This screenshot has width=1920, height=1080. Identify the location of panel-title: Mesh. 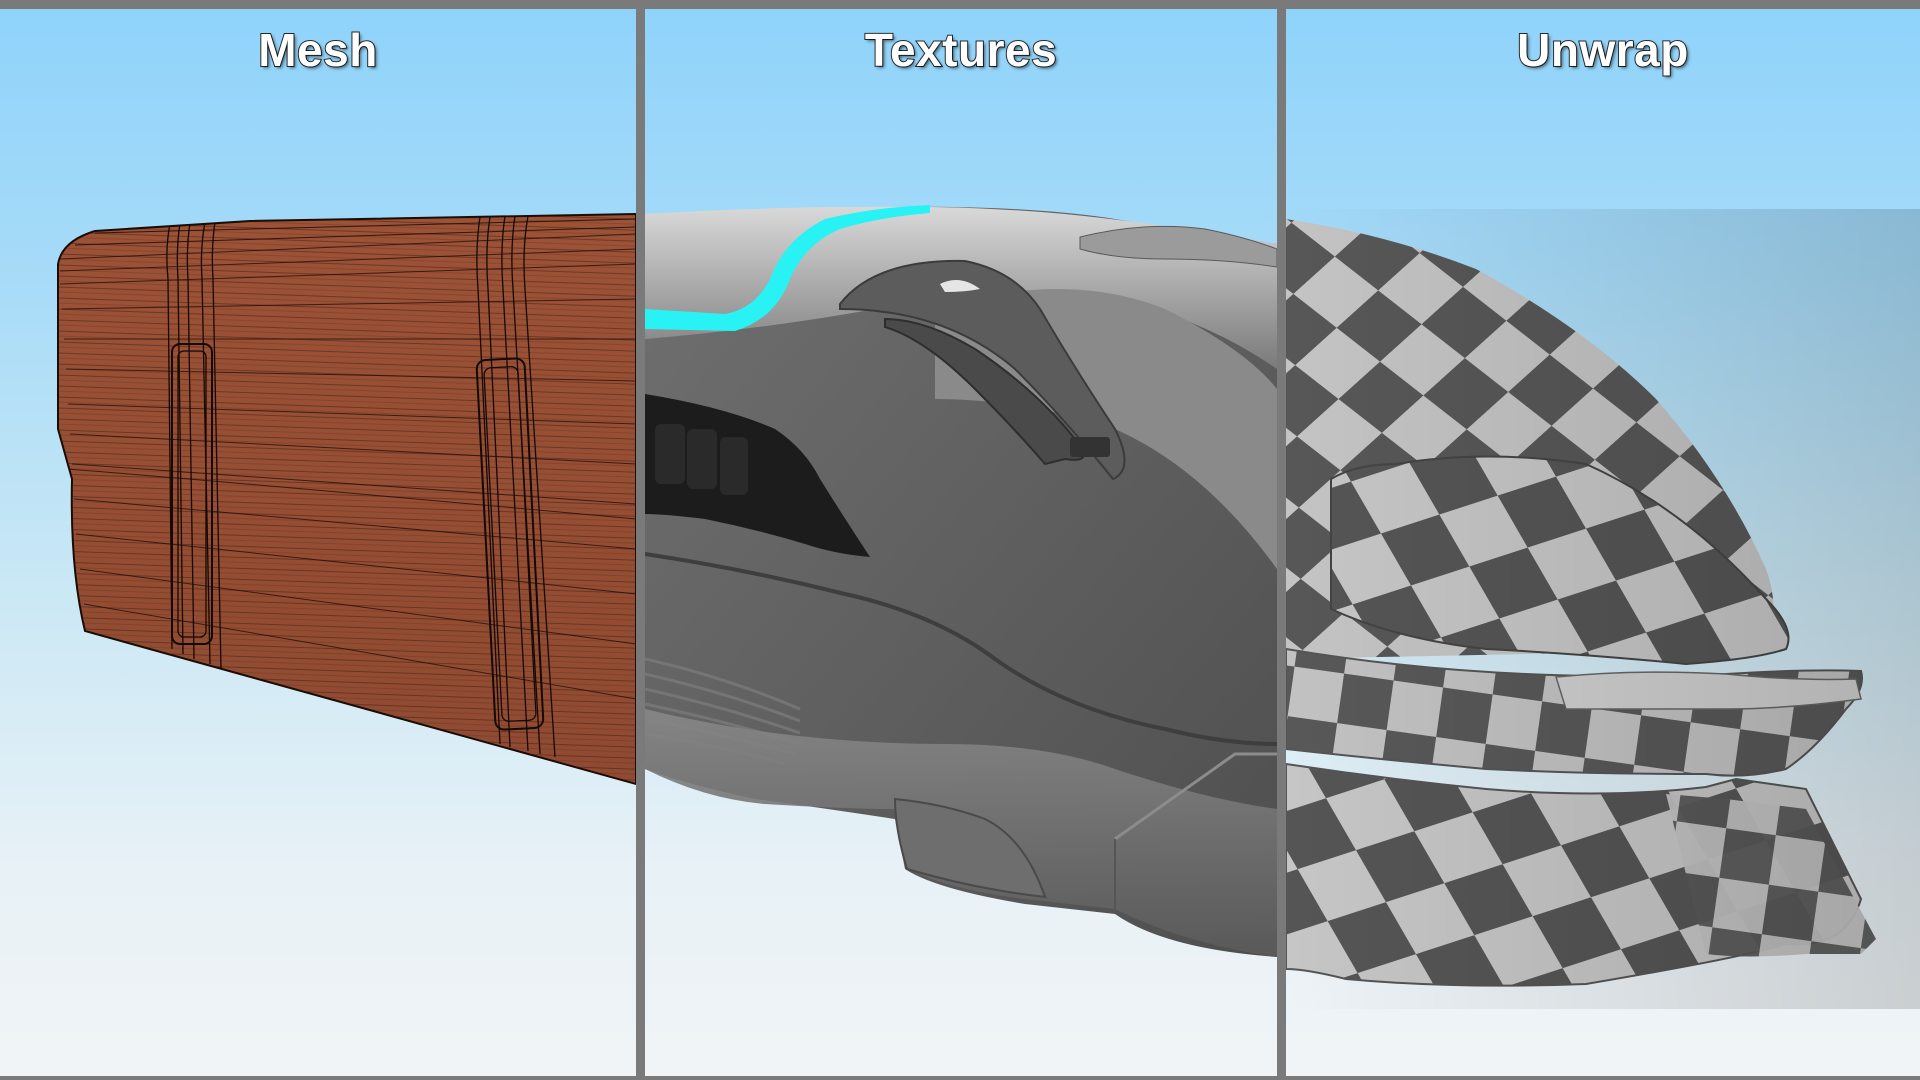
(317, 50).